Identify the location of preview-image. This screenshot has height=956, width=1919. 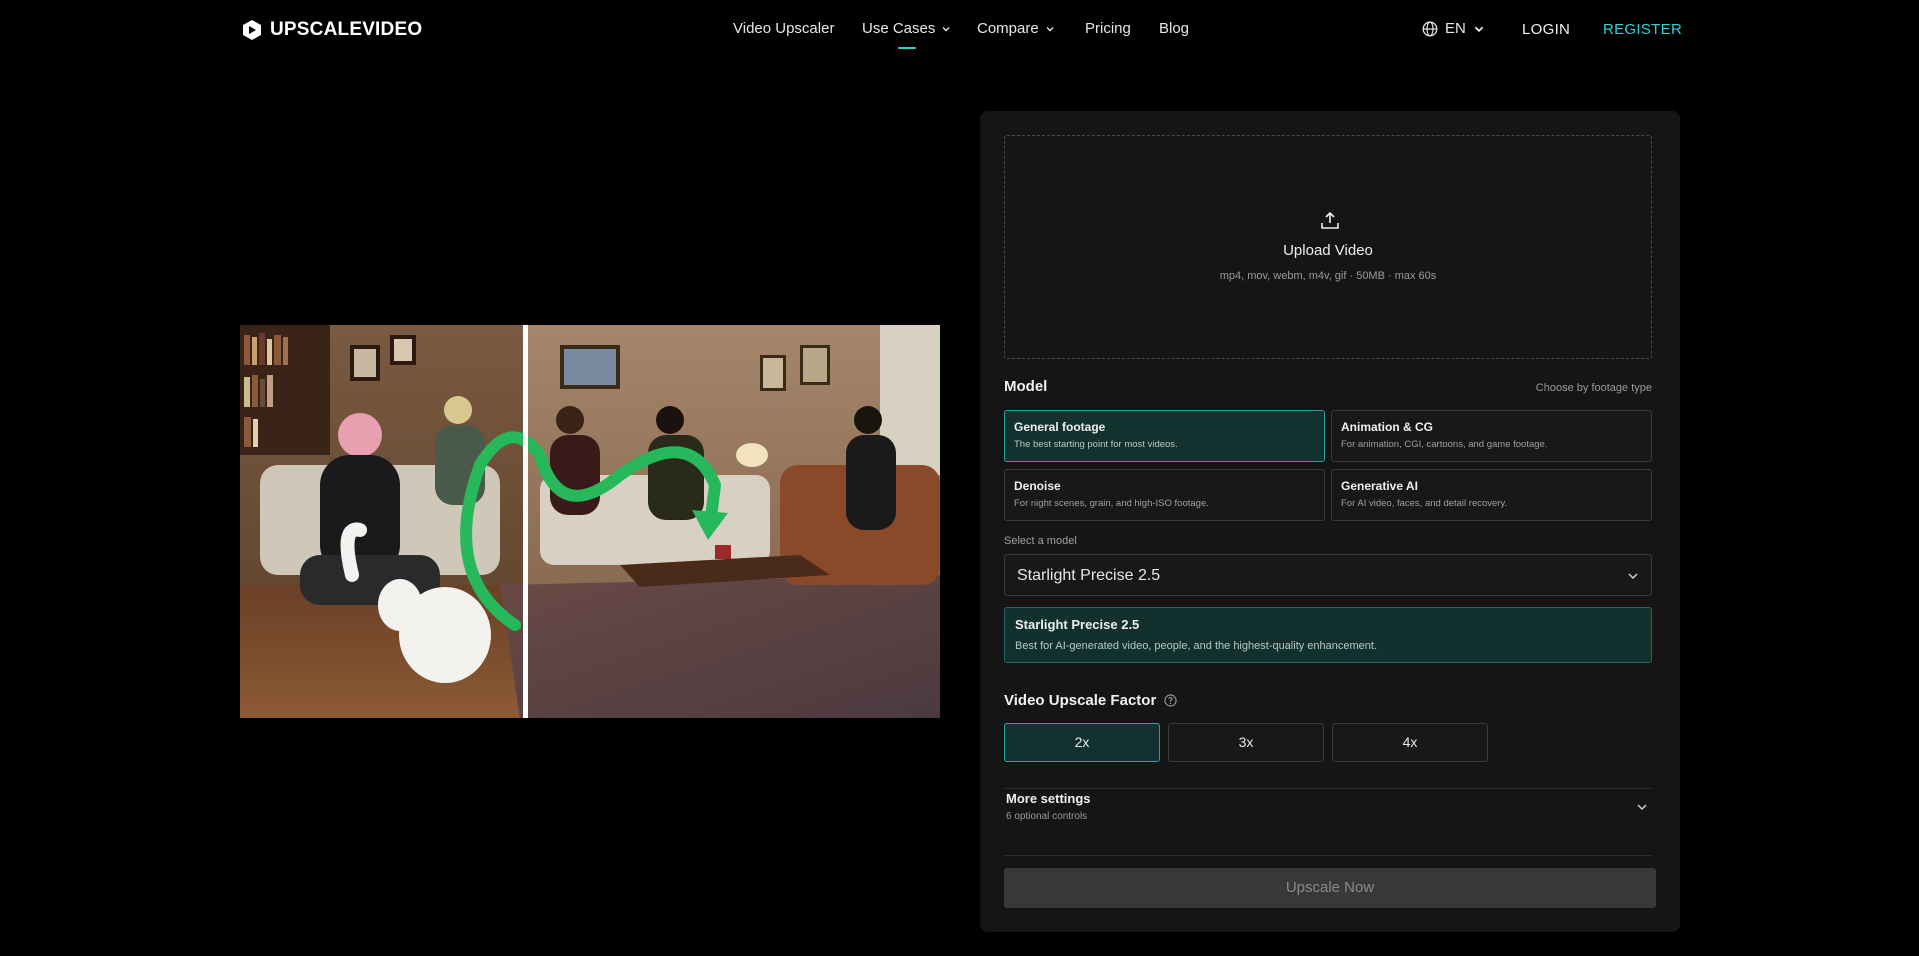
(590, 521).